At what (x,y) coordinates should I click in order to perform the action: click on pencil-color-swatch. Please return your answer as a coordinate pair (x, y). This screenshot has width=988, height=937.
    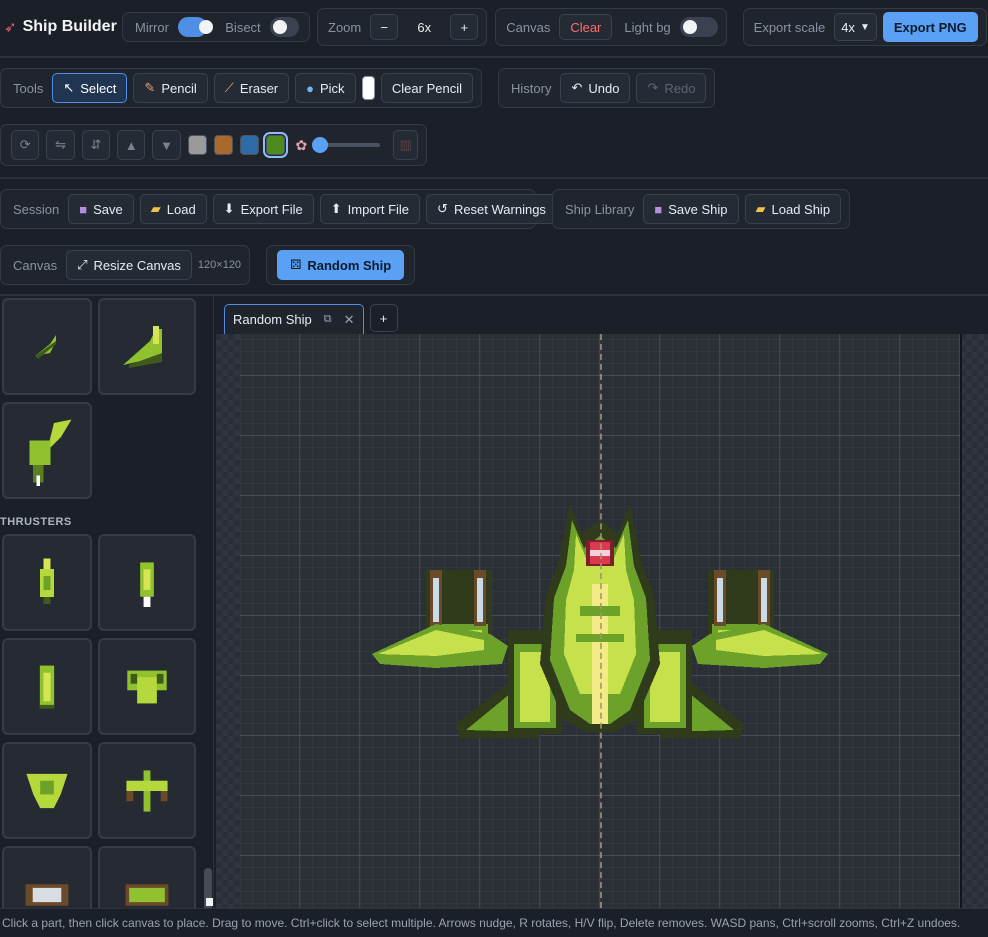
    Looking at the image, I should click on (368, 88).